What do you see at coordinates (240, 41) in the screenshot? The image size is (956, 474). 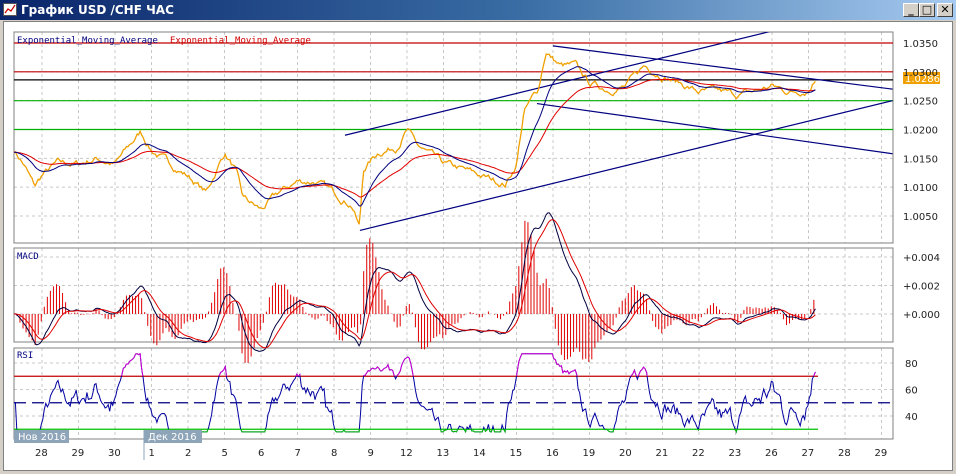 I see `legend-ema-slow: Exponential_Moving_Average` at bounding box center [240, 41].